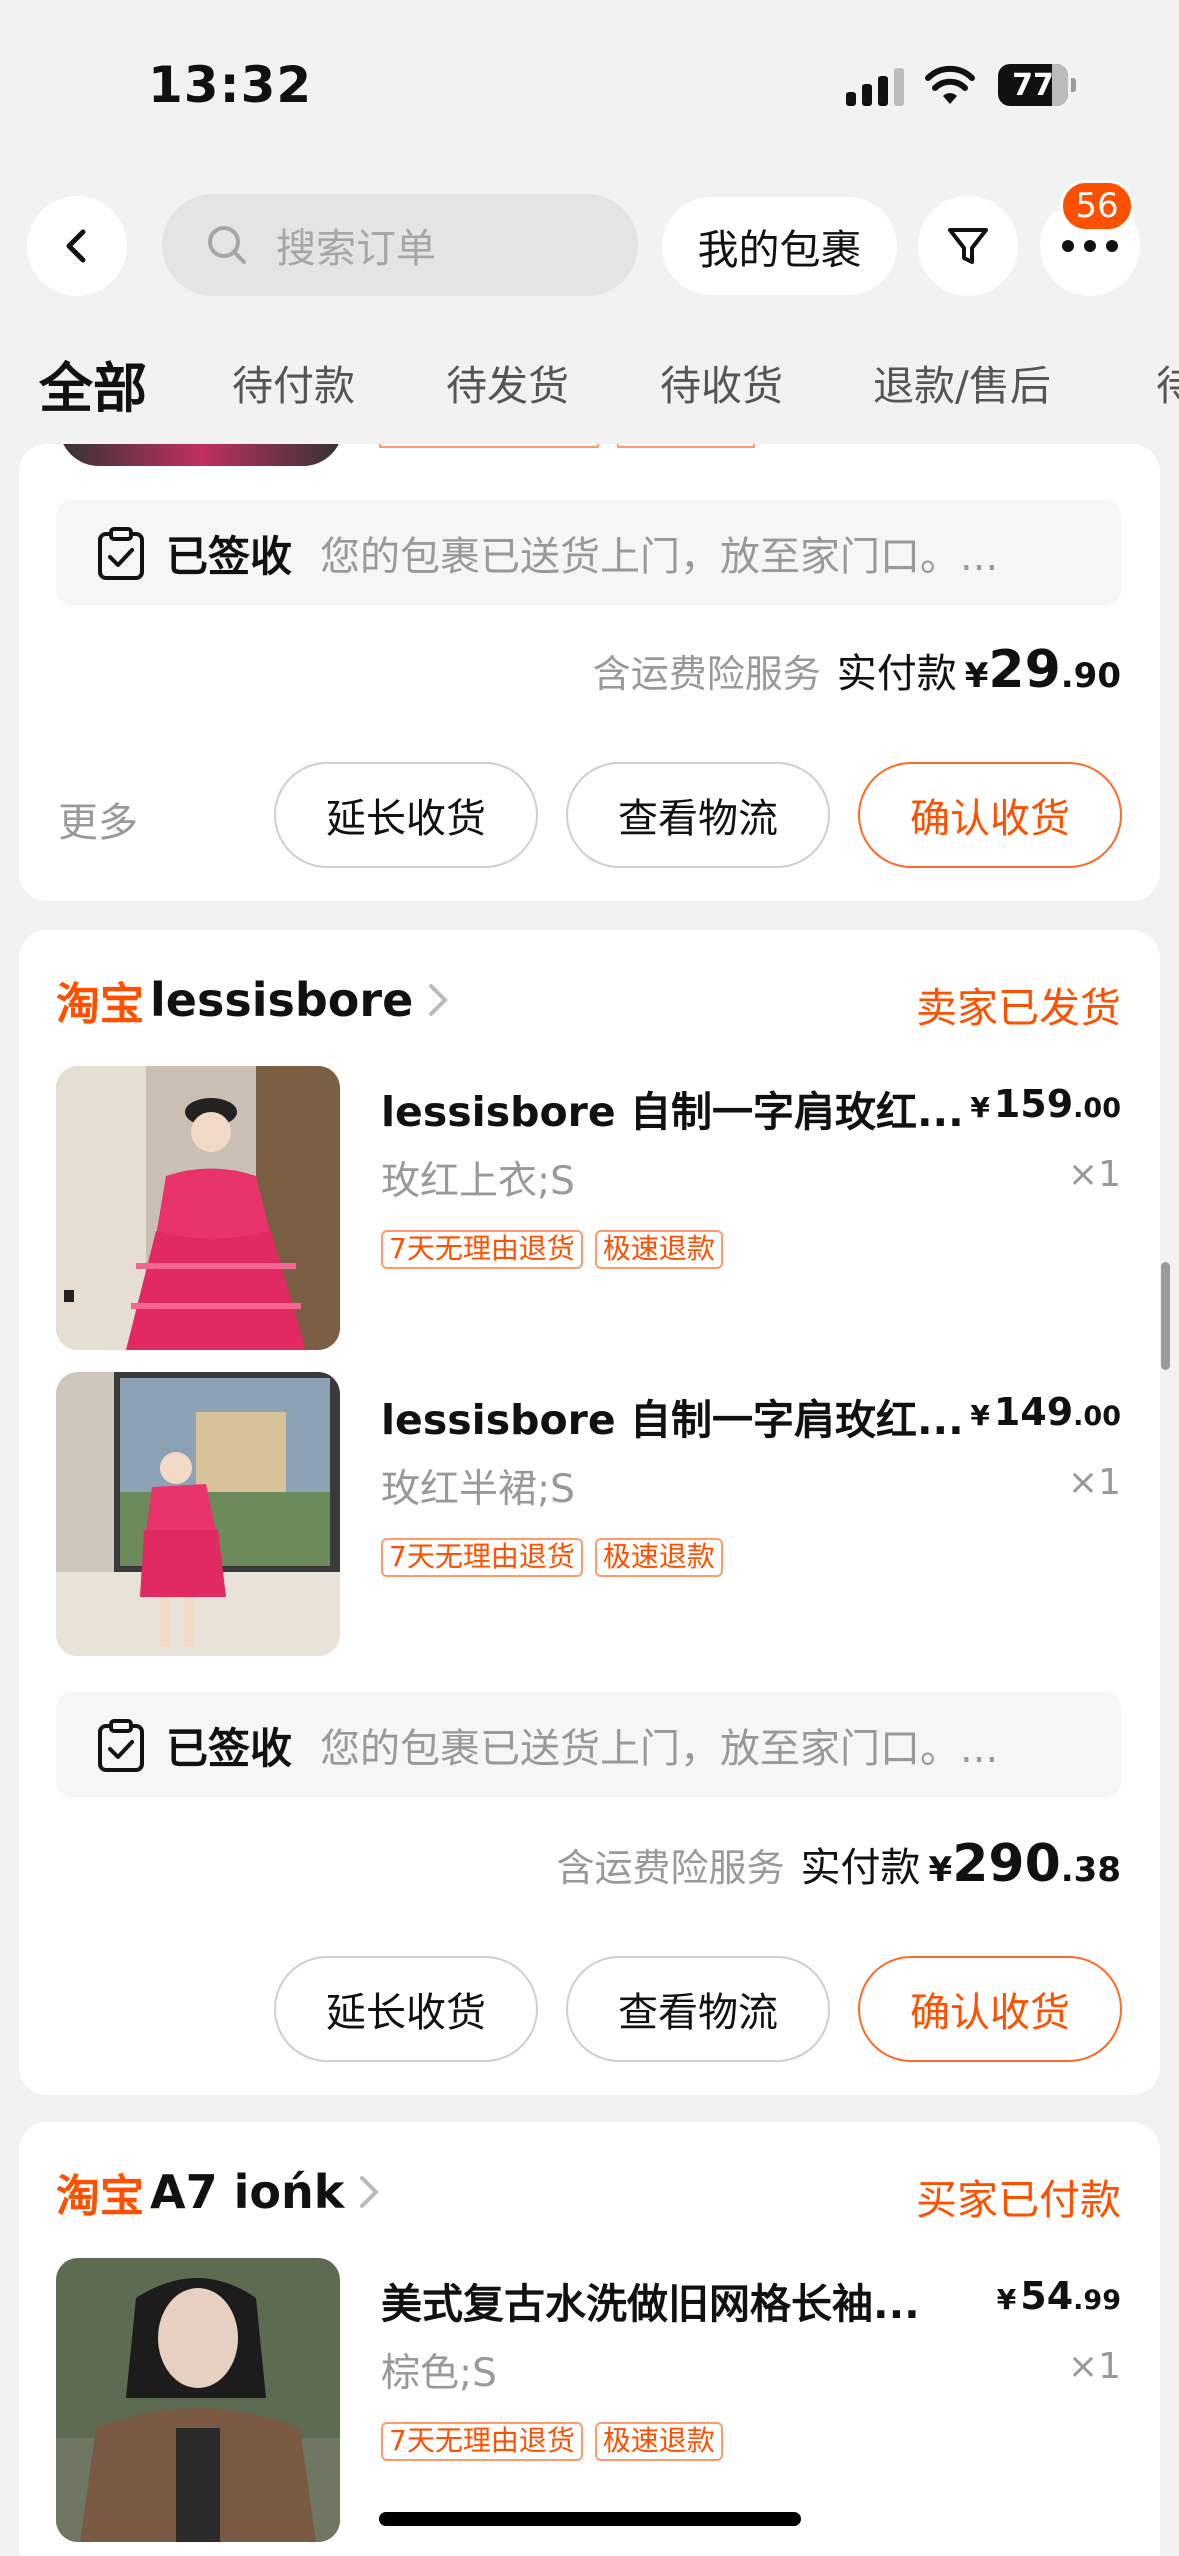 This screenshot has height=2556, width=1179. What do you see at coordinates (478, 1489) in the screenshot?
I see `product-spec: 玫红半裙;S` at bounding box center [478, 1489].